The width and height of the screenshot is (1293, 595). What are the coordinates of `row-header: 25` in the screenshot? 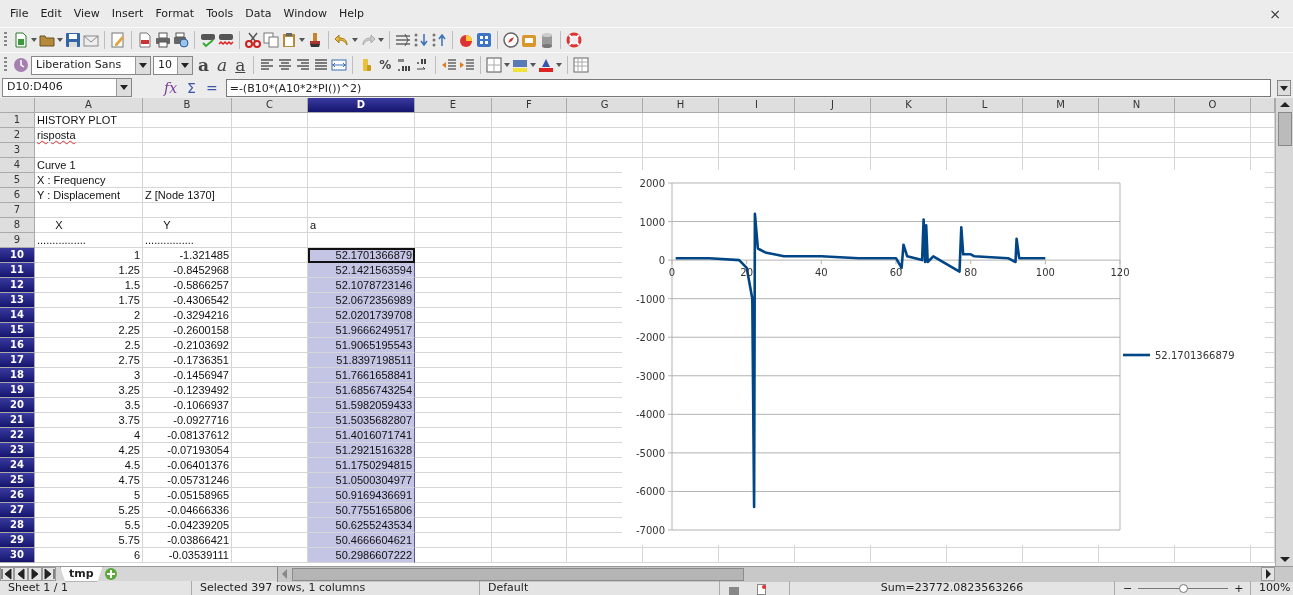 It's located at (17, 480).